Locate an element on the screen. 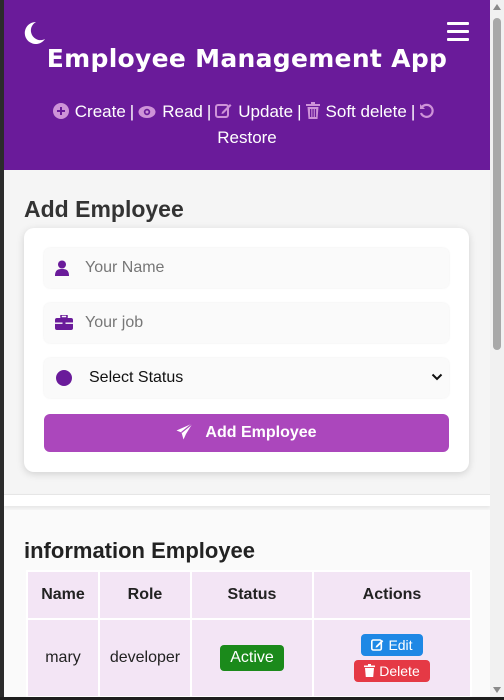 The height and width of the screenshot is (700, 504). eye-icon is located at coordinates (147, 112).